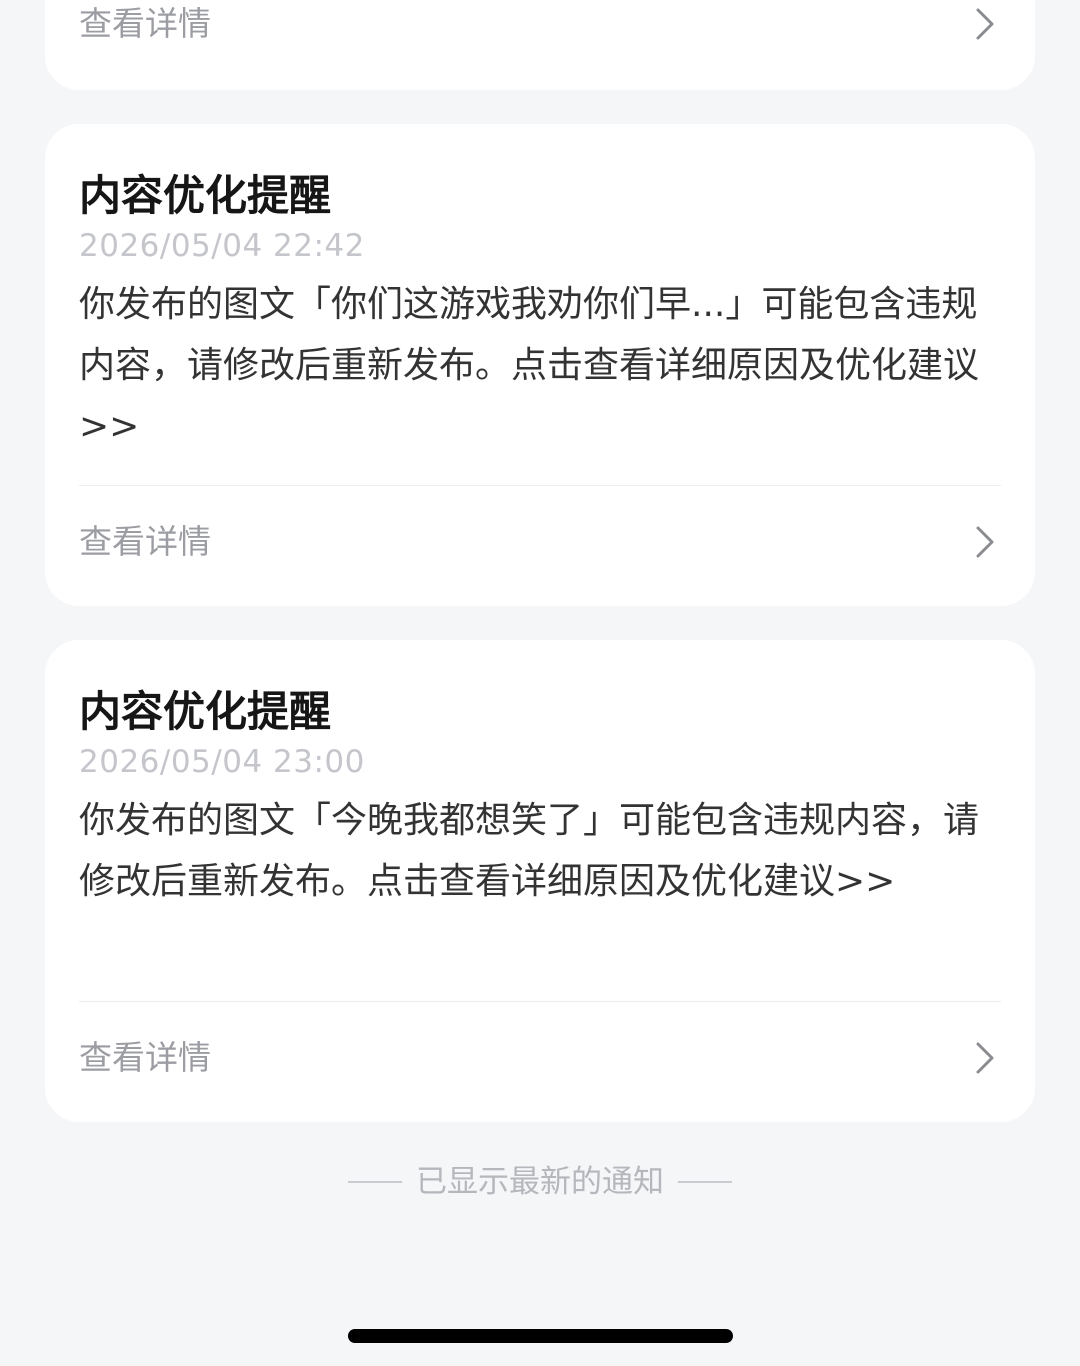  I want to click on end-of-list-text: 已显示最新的通知, so click(540, 1182).